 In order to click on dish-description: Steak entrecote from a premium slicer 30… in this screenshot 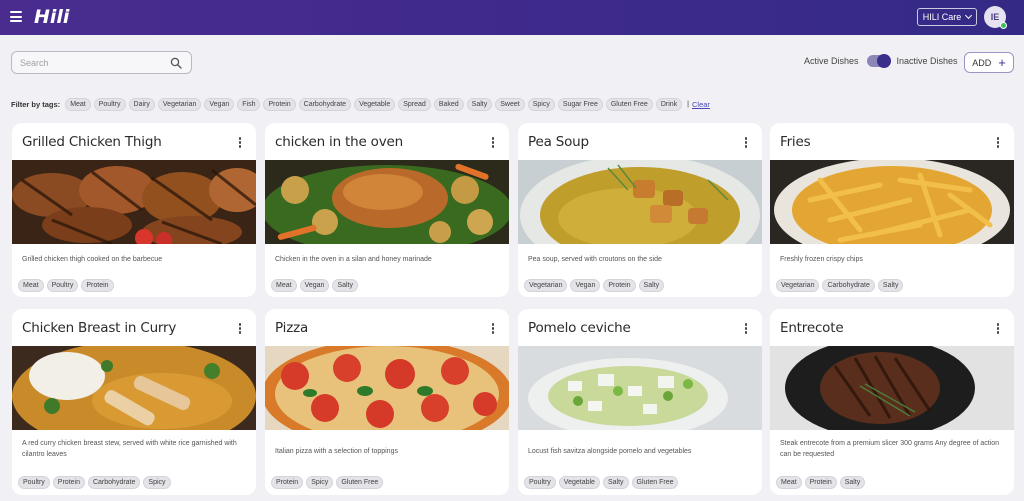, I will do `click(890, 449)`.